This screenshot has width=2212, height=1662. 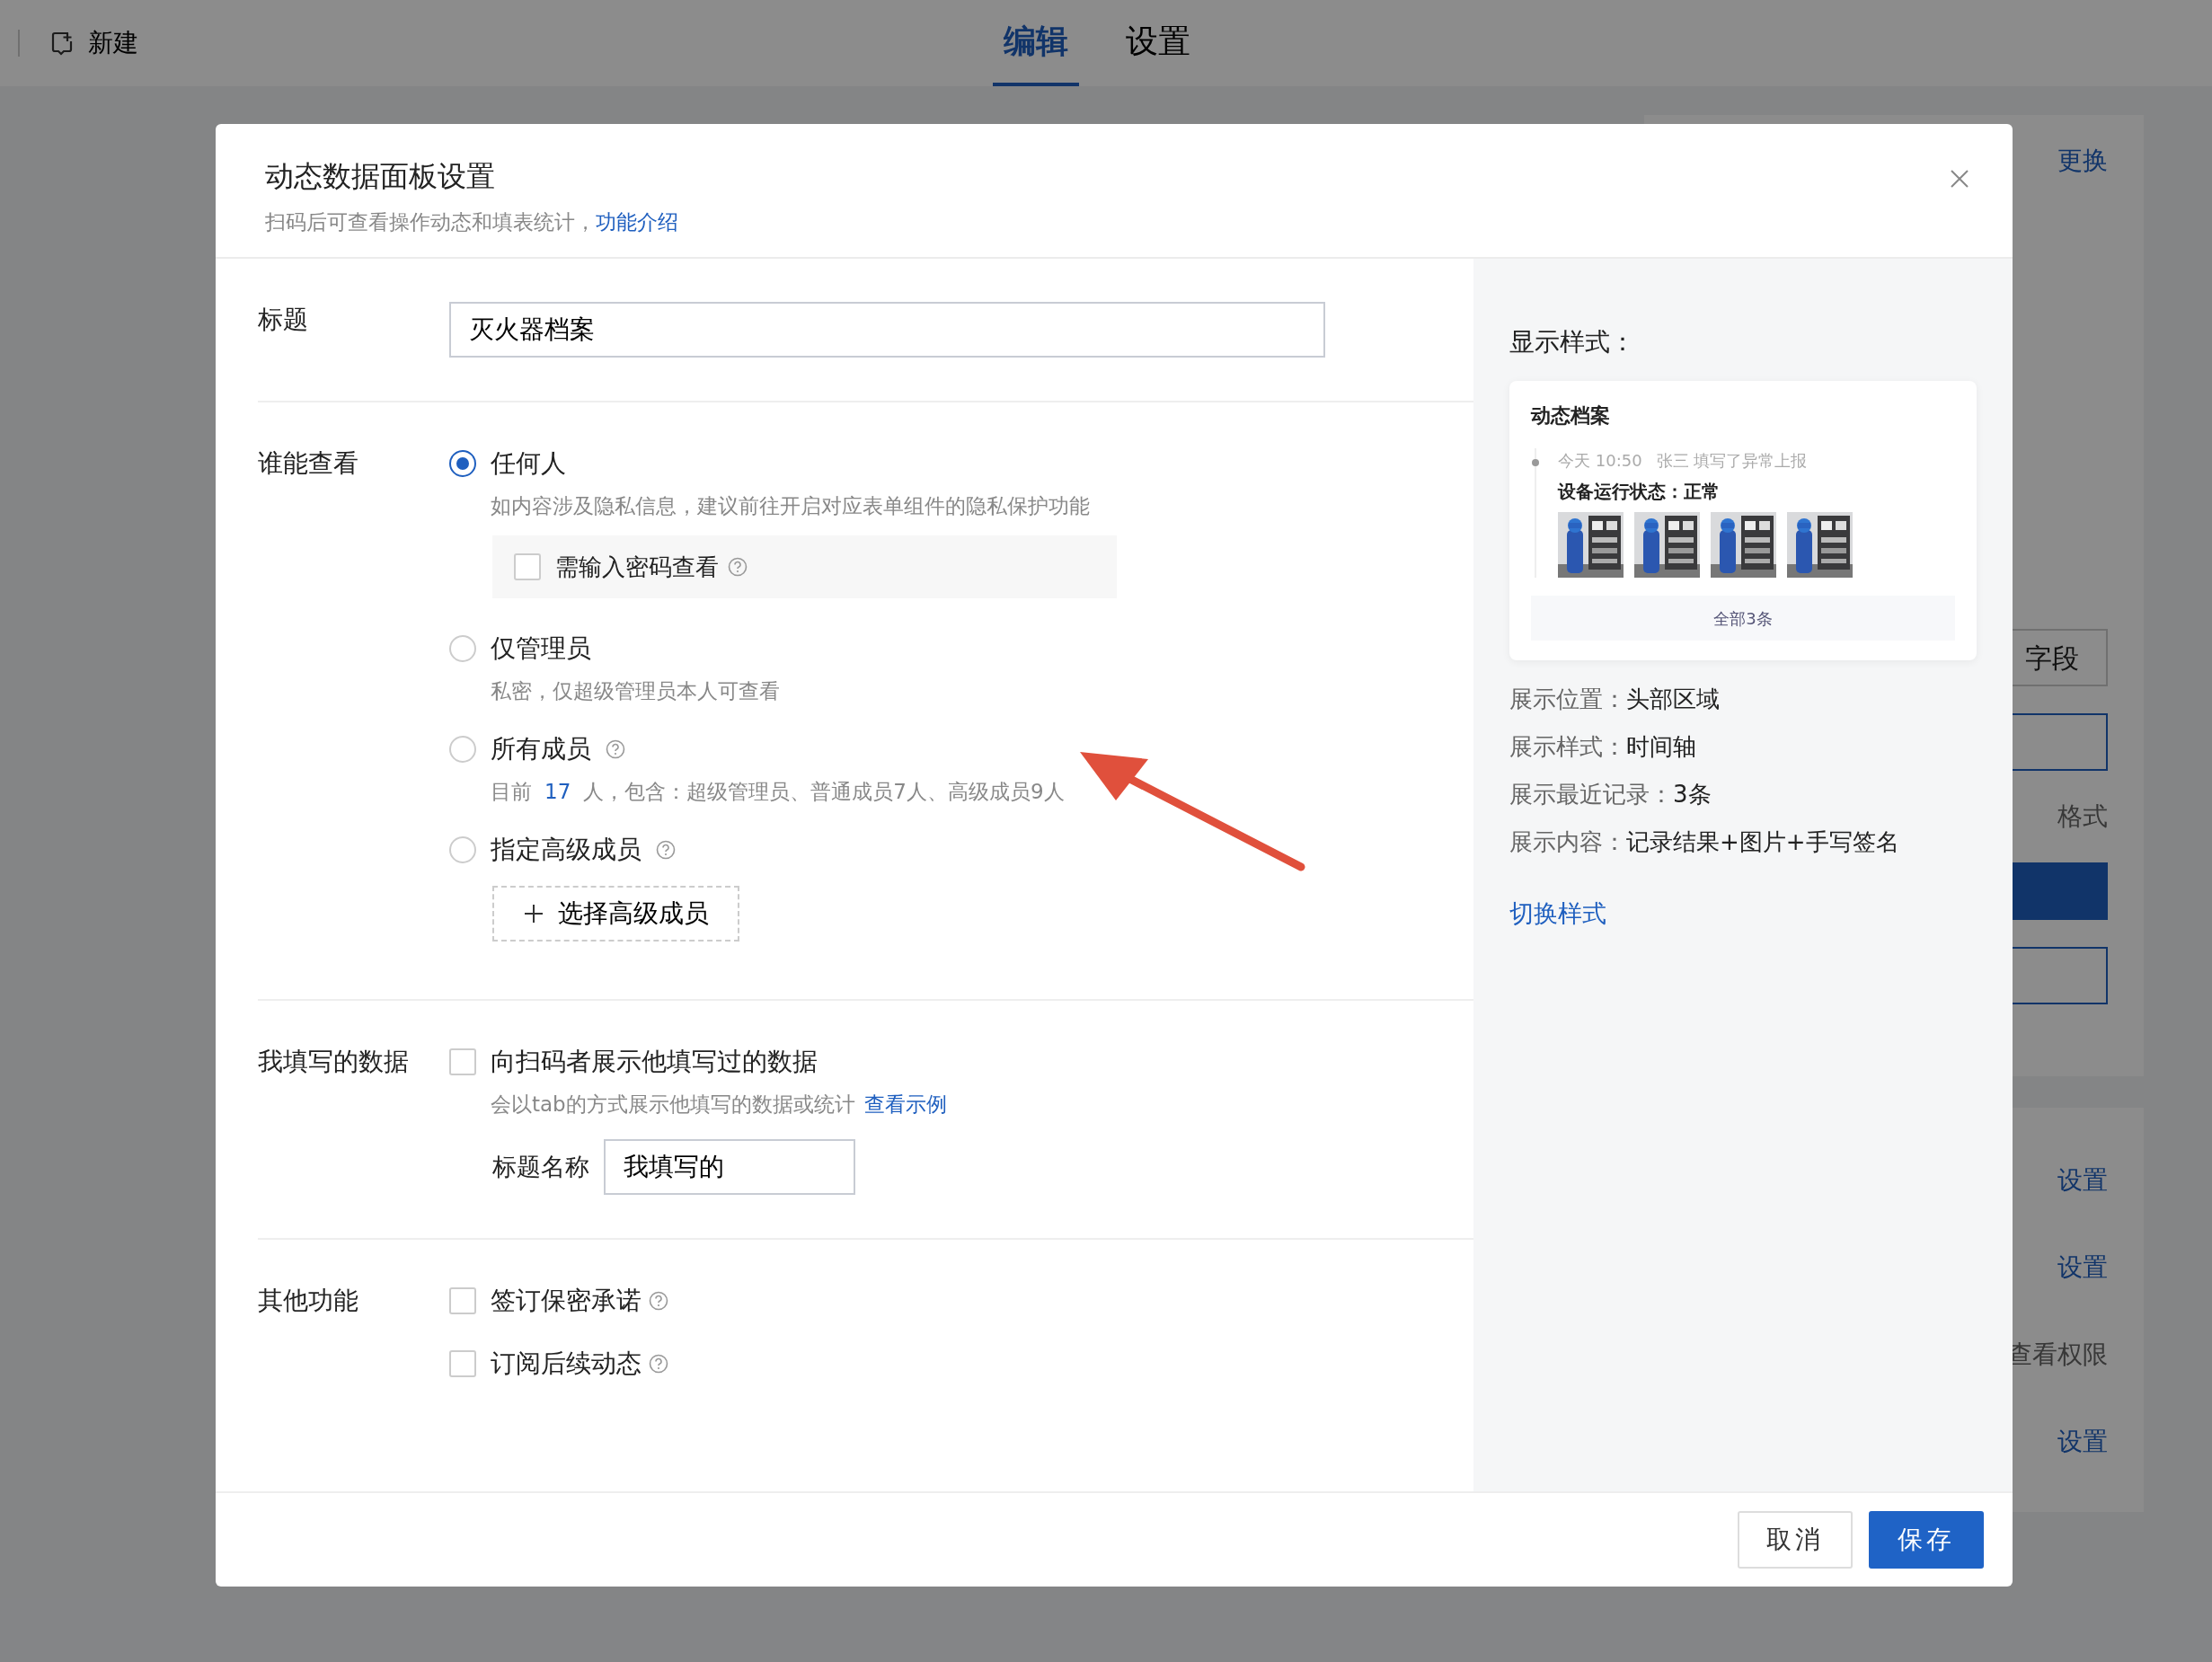 What do you see at coordinates (2083, 816) in the screenshot?
I see `label-text: 格式` at bounding box center [2083, 816].